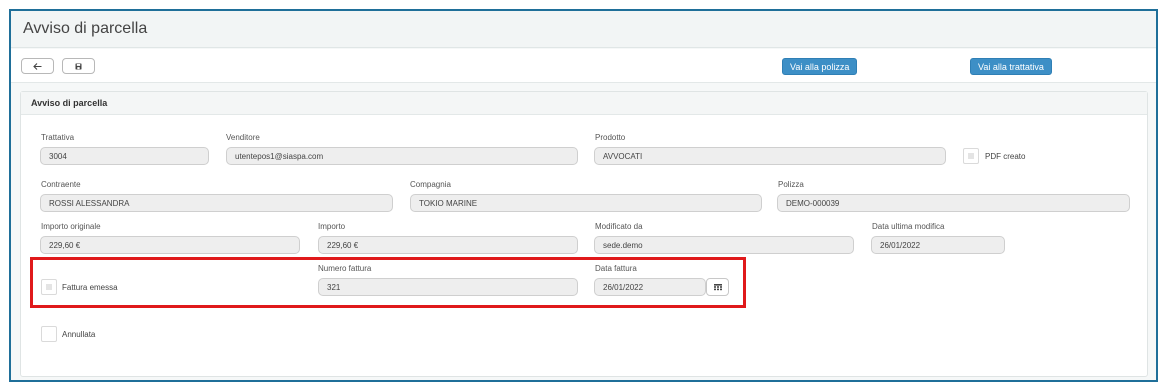 Image resolution: width=1167 pixels, height=390 pixels. Describe the element at coordinates (616, 268) in the screenshot. I see `data-fattura-label: Data fattura` at that location.